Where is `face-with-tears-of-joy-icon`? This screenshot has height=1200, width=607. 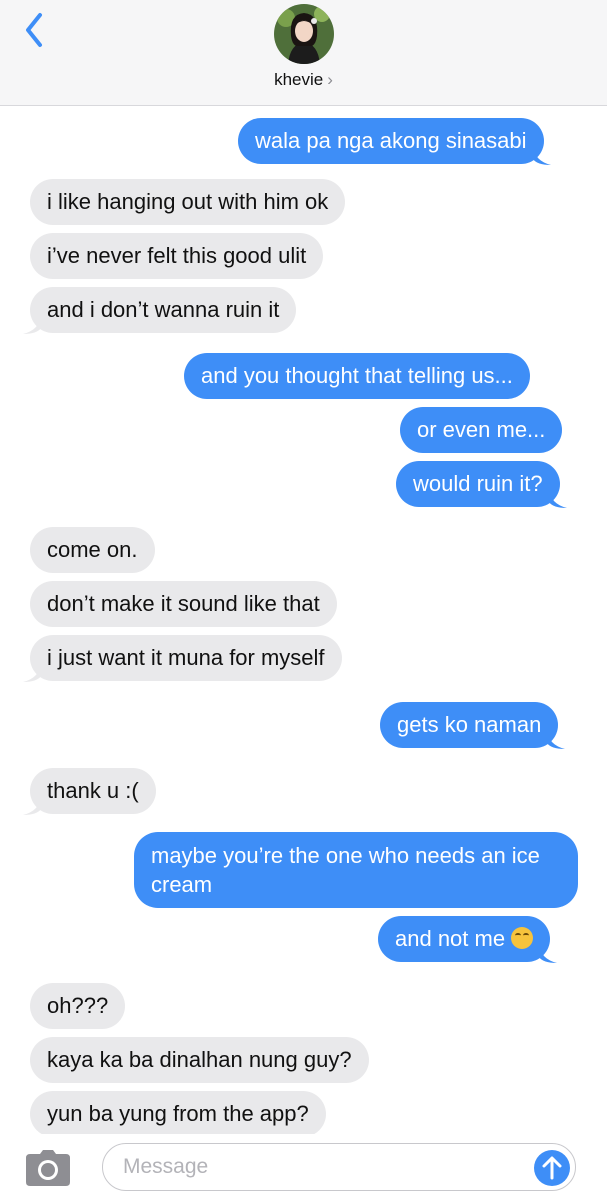 face-with-tears-of-joy-icon is located at coordinates (522, 938).